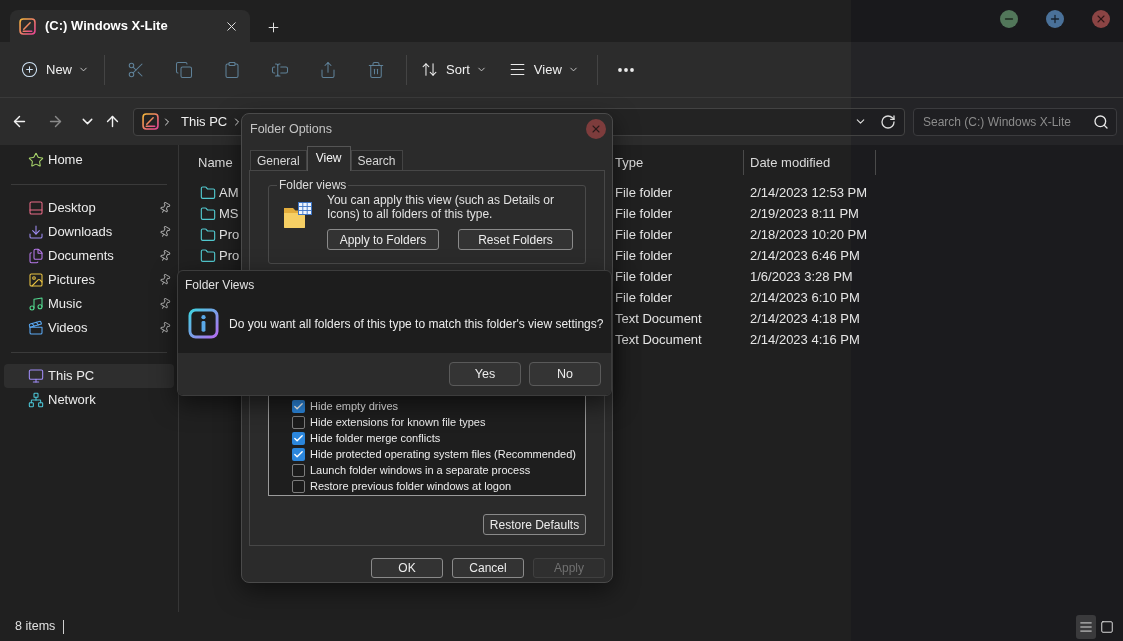  I want to click on file-date: 1/6/2023 3:28 PM, so click(801, 276).